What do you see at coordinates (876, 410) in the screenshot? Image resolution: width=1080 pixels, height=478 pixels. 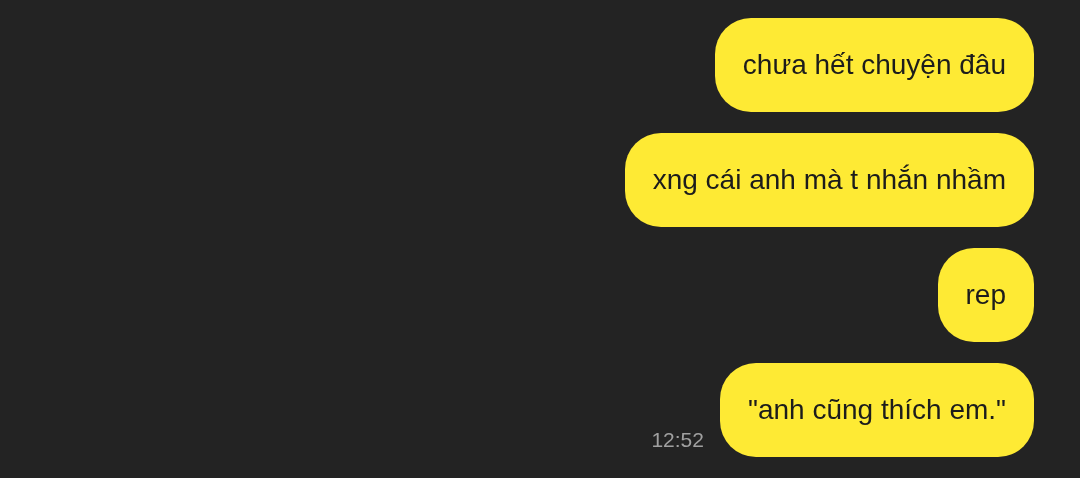 I see `message-bubble: "anh cũng thích em."` at bounding box center [876, 410].